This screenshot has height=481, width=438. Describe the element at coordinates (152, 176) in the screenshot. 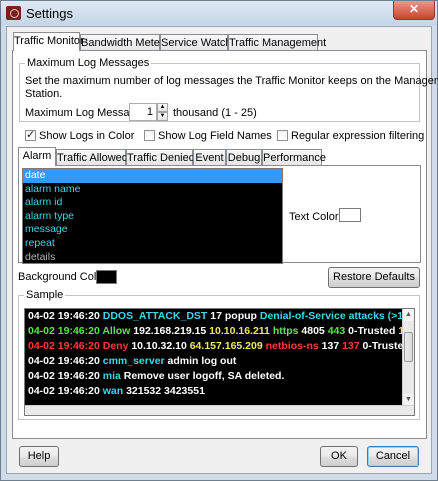

I see `list-item: date` at that location.